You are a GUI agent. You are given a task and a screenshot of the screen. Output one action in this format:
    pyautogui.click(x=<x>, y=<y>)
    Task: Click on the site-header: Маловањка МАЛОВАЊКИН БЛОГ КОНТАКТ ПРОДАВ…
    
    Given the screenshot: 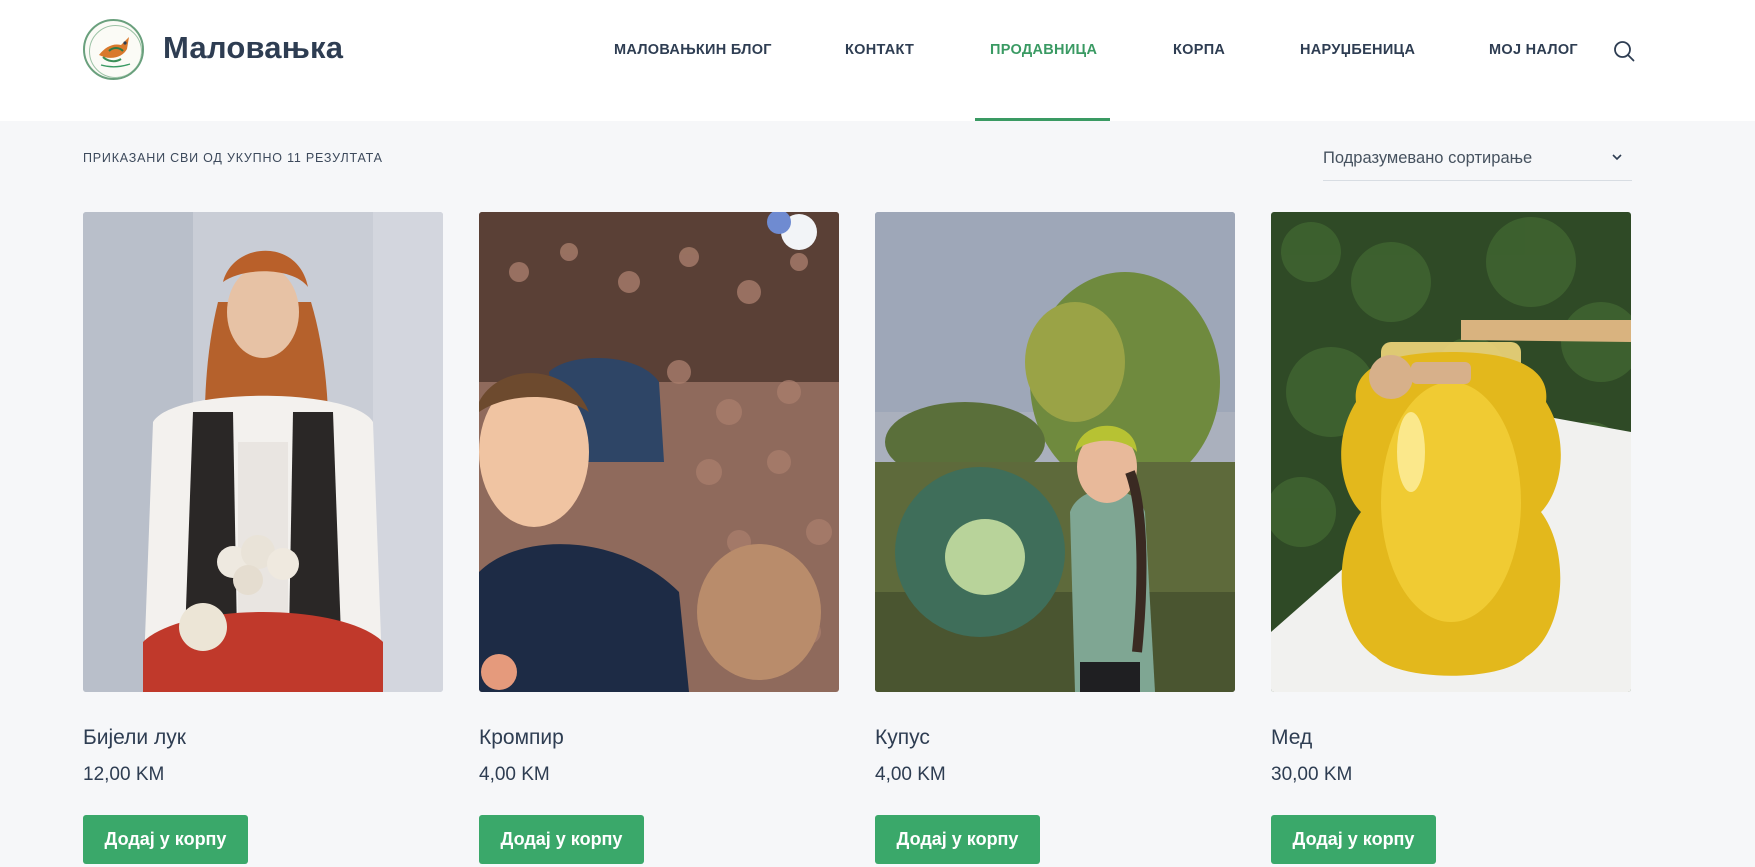 What is the action you would take?
    pyautogui.click(x=877, y=60)
    